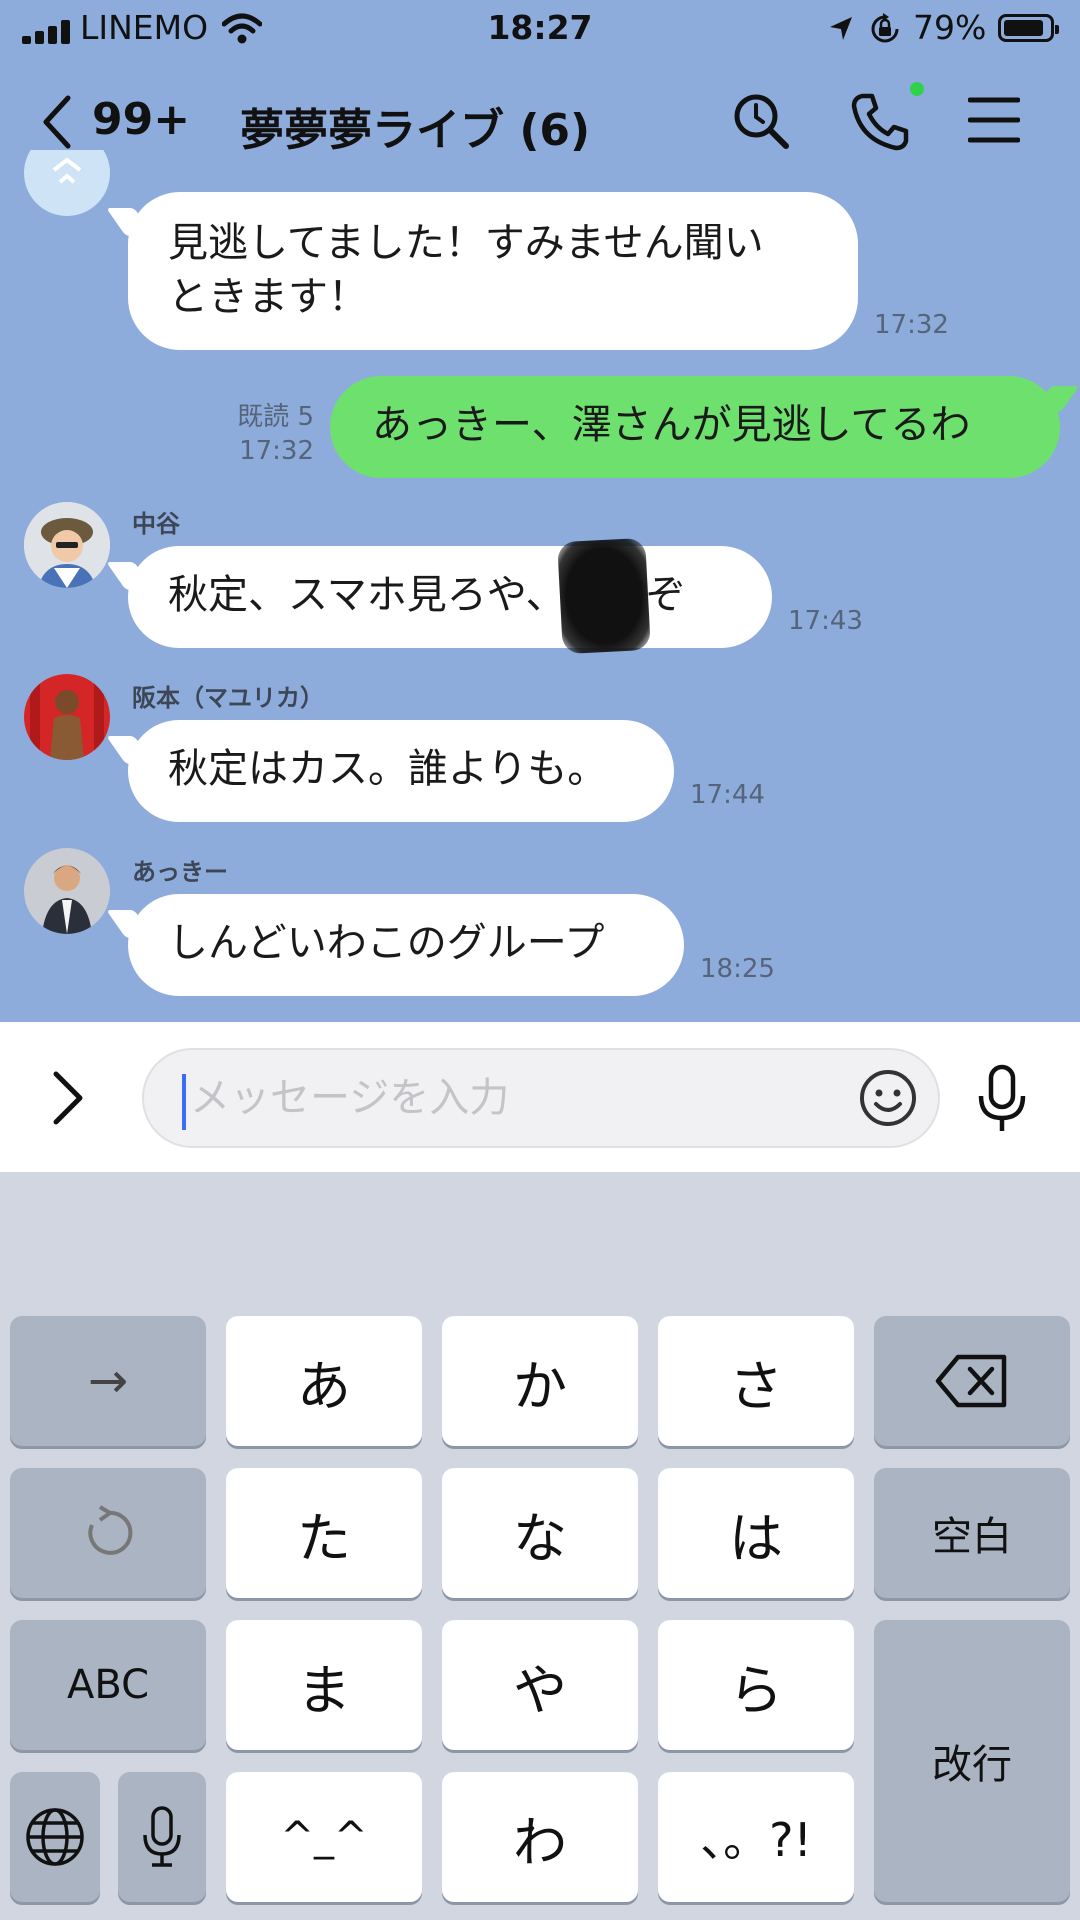 The image size is (1080, 1920). I want to click on battery-percentage: 79%, so click(950, 27).